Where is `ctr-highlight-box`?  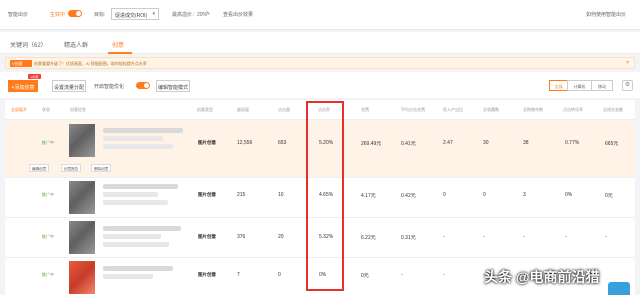 ctr-highlight-box is located at coordinates (325, 196).